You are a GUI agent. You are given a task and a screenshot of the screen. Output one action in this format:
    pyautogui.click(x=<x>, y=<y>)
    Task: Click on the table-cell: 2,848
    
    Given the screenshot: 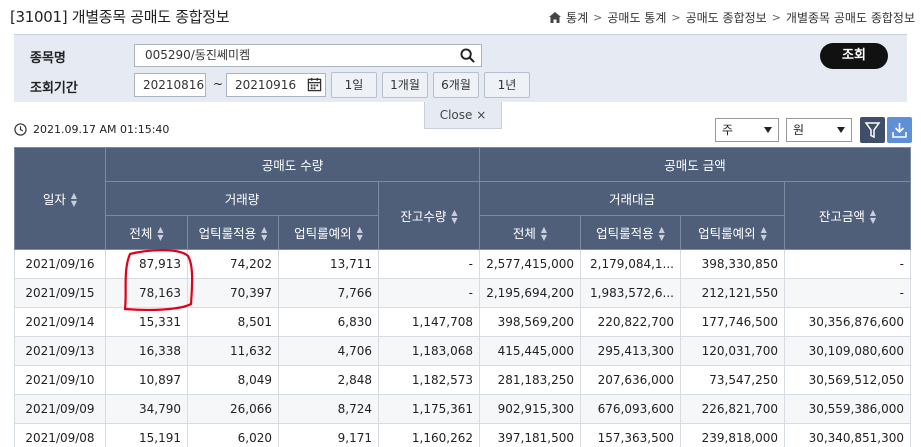 What is the action you would take?
    pyautogui.click(x=328, y=380)
    